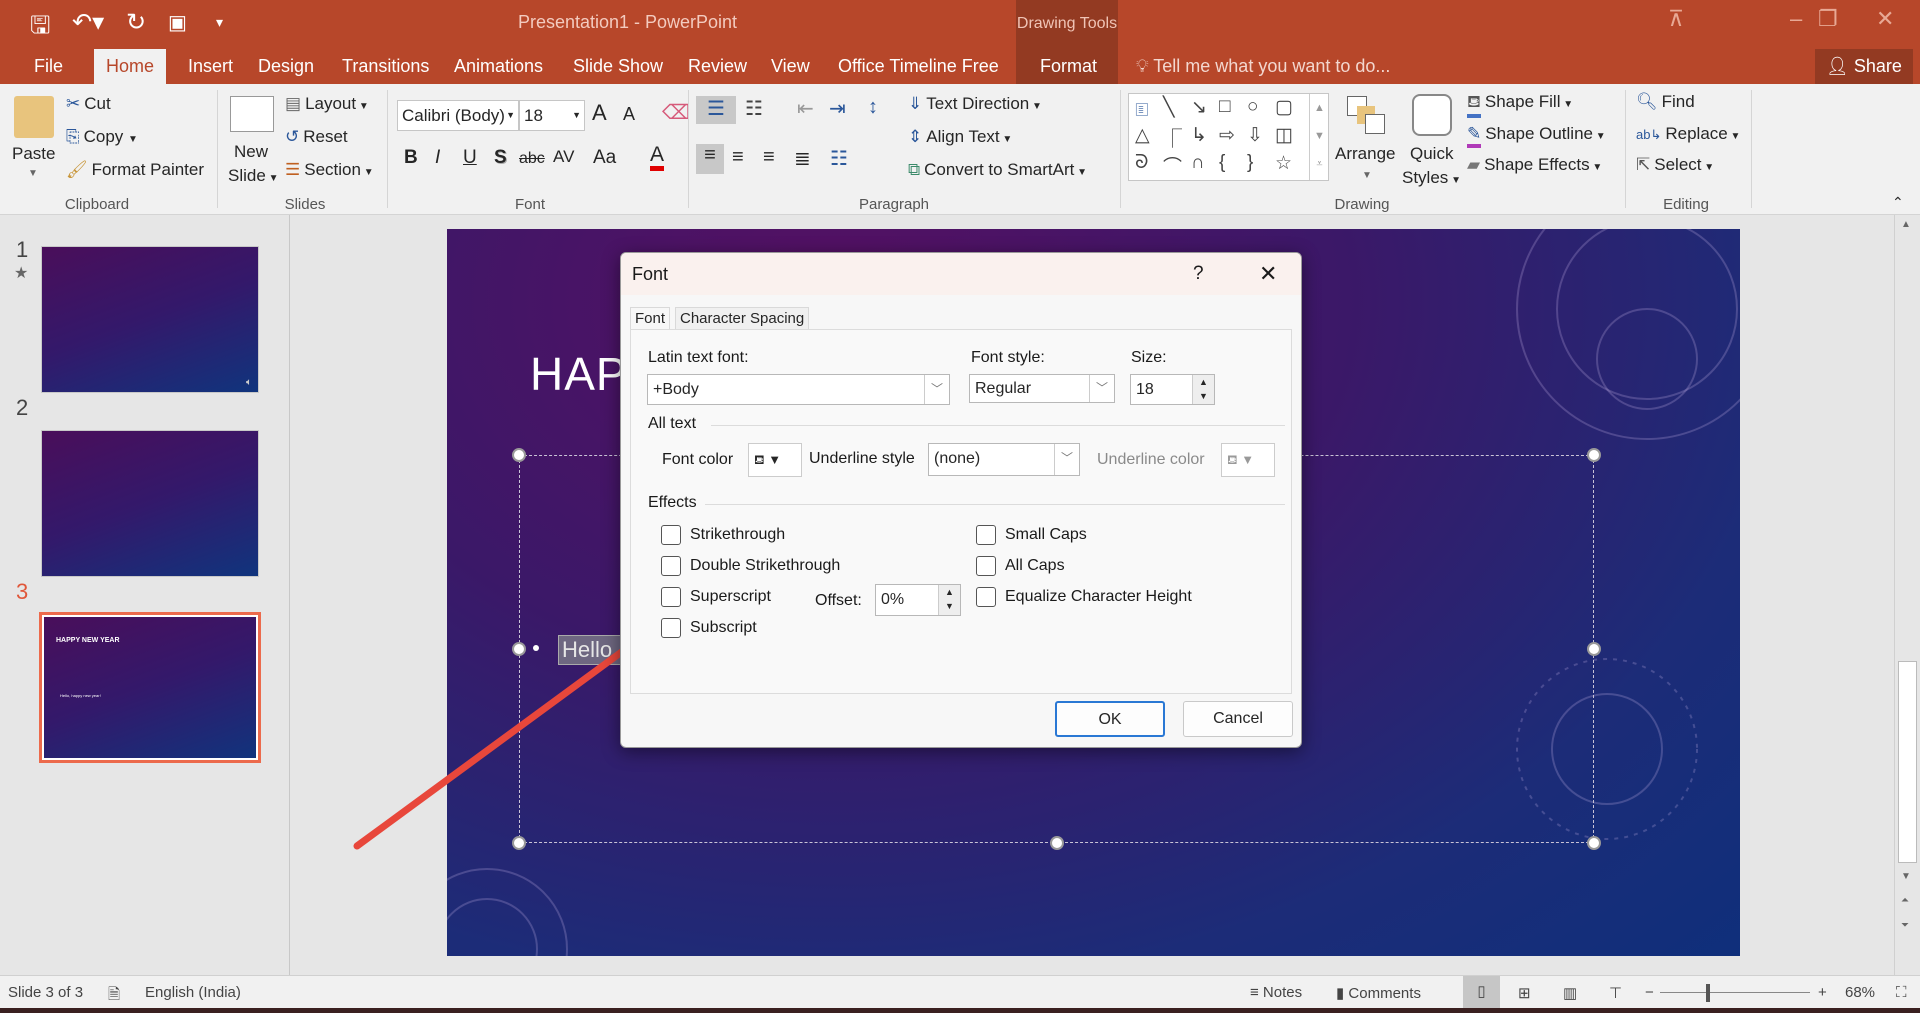 This screenshot has height=1013, width=1920. I want to click on tab-office-timeline: Office Timeline Free, so click(918, 66).